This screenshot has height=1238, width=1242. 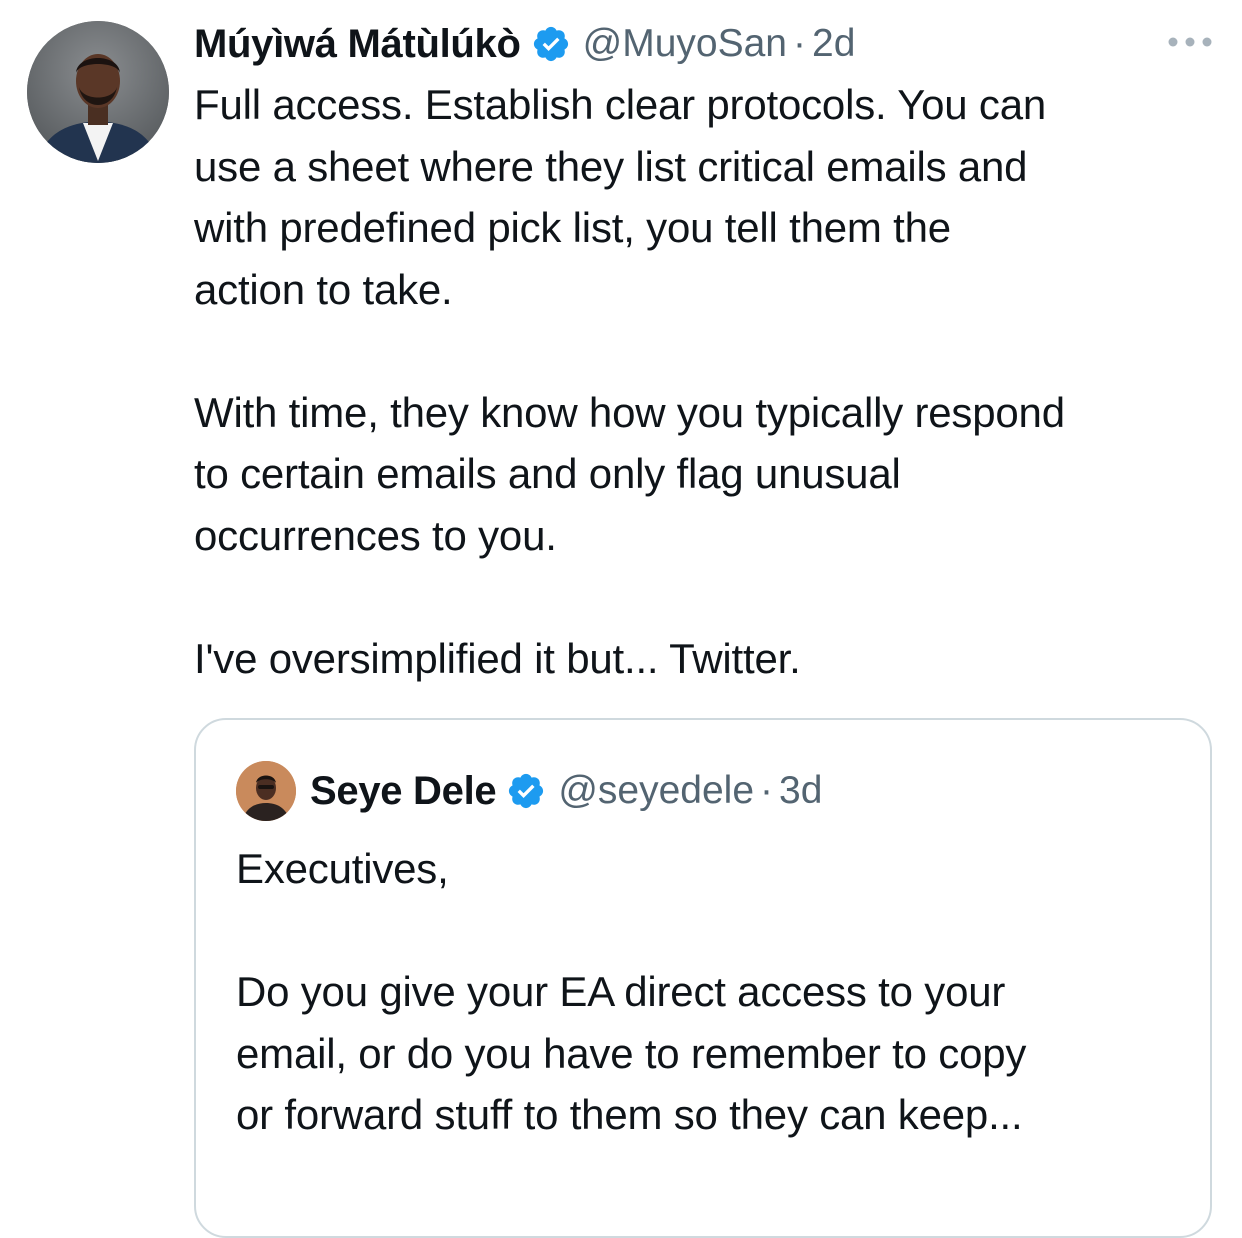 What do you see at coordinates (98, 92) in the screenshot?
I see `author-avatar` at bounding box center [98, 92].